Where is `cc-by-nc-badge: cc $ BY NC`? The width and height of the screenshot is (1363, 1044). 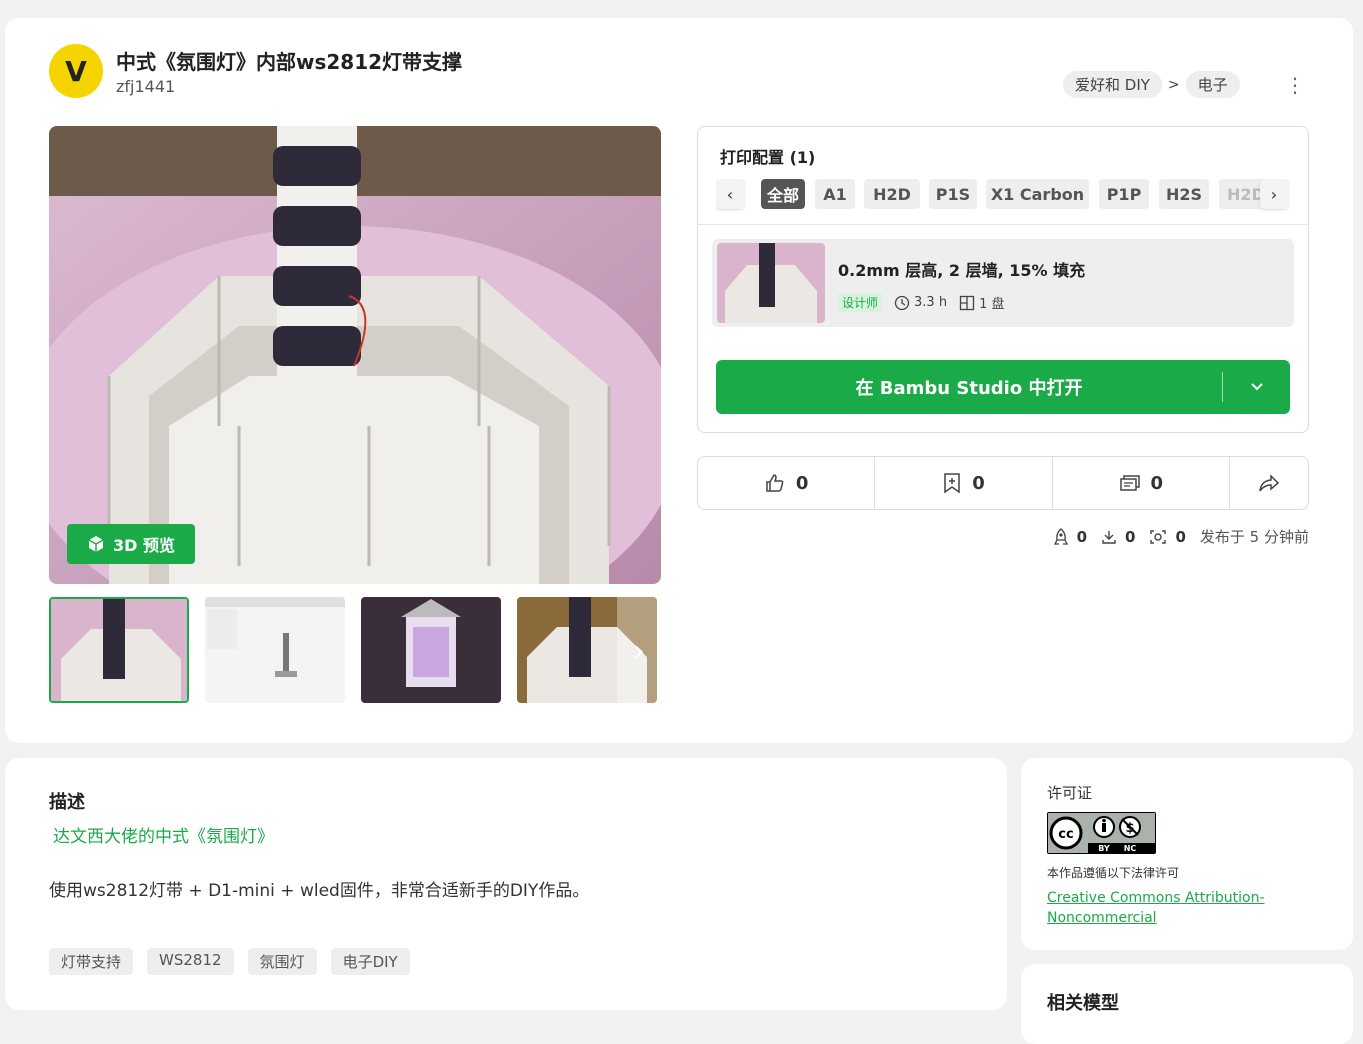 cc-by-nc-badge: cc $ BY NC is located at coordinates (1101, 833).